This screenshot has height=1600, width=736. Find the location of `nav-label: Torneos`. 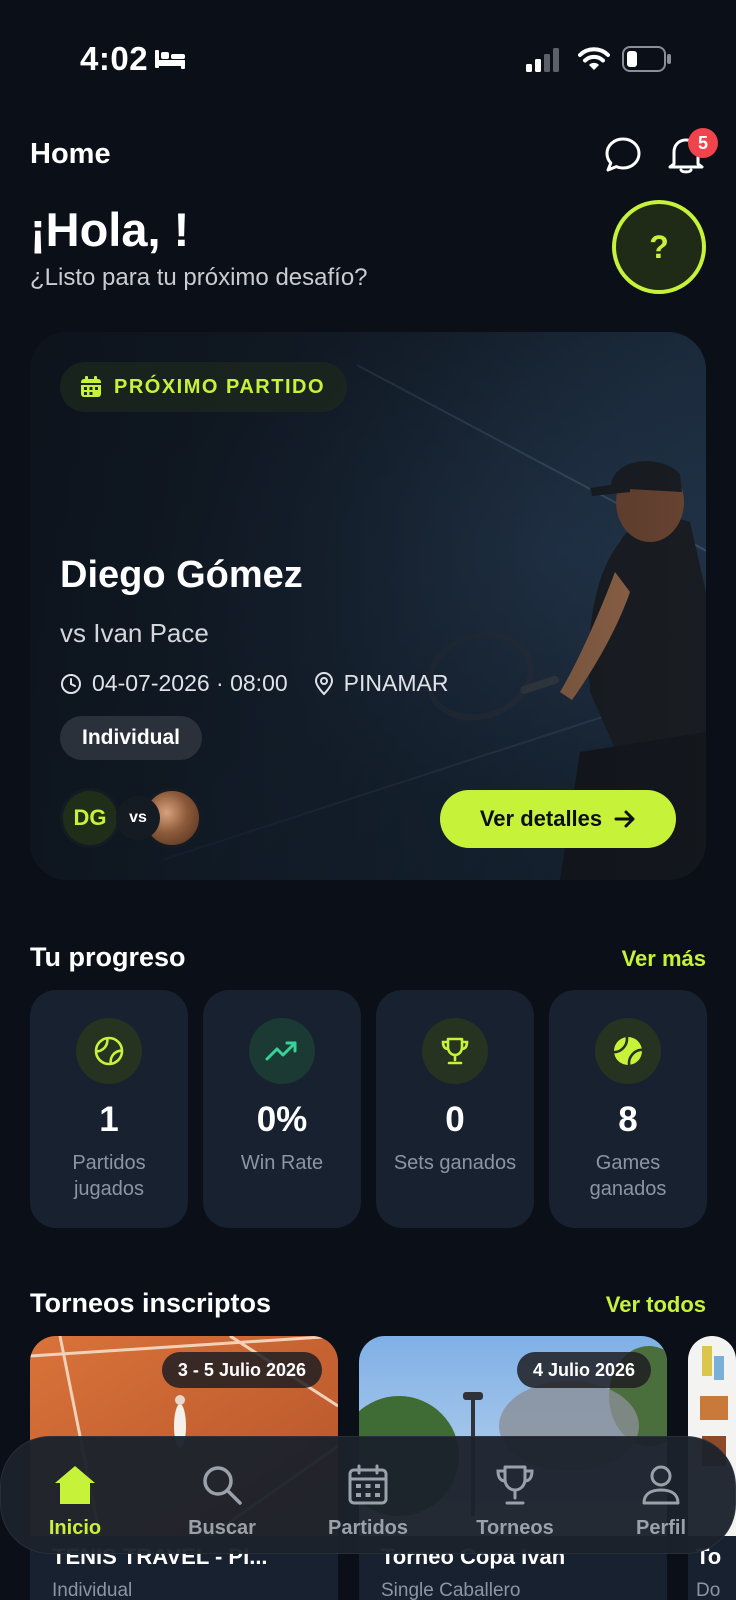

nav-label: Torneos is located at coordinates (515, 1528).